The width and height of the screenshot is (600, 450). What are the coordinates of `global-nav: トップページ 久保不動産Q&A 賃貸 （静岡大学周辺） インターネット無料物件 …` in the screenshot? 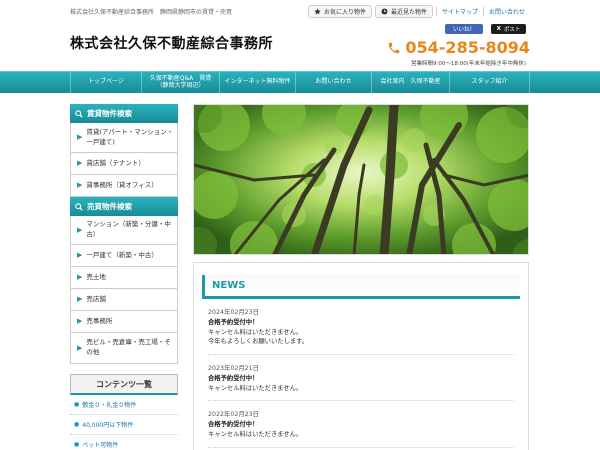 It's located at (300, 82).